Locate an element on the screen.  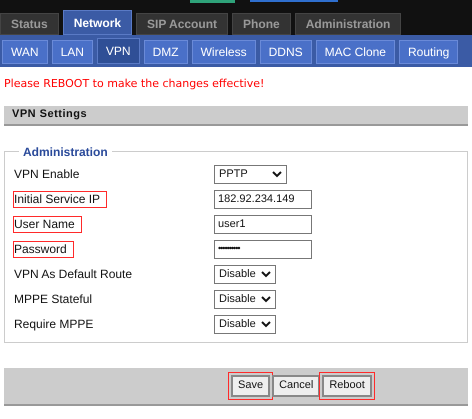
sub-tab: MAC Clone is located at coordinates (355, 52).